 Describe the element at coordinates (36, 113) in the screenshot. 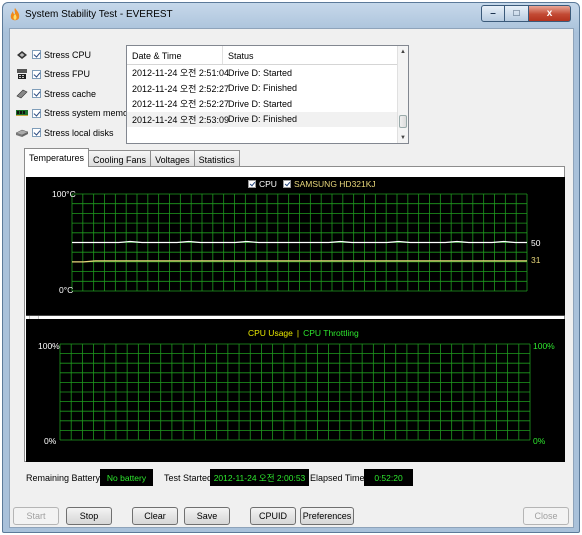

I see `stress-memory-checkbox` at that location.